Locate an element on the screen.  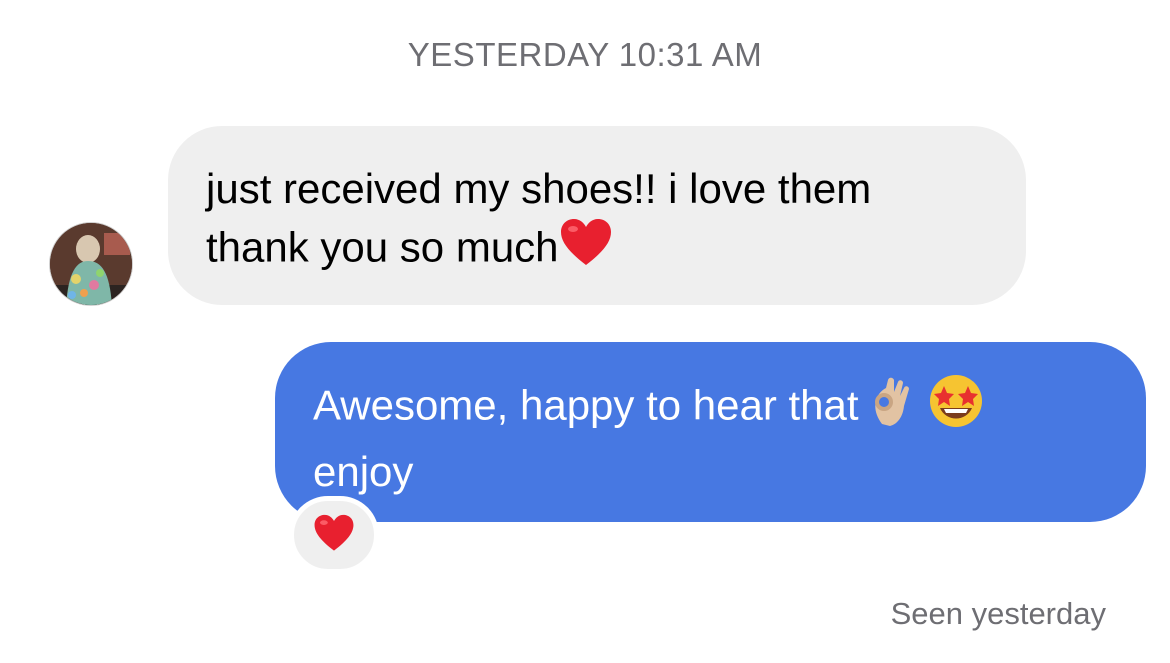
star-struck-icon is located at coordinates (956, 408).